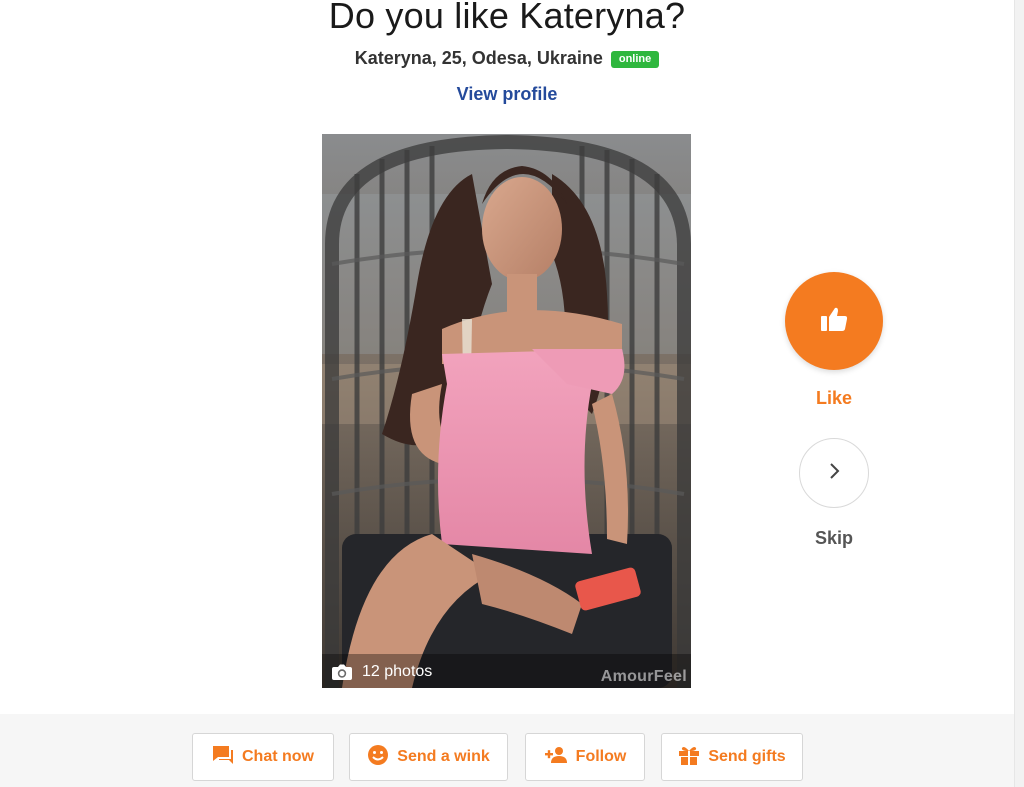 This screenshot has height=787, width=1024. What do you see at coordinates (223, 757) in the screenshot?
I see `chat-icon` at bounding box center [223, 757].